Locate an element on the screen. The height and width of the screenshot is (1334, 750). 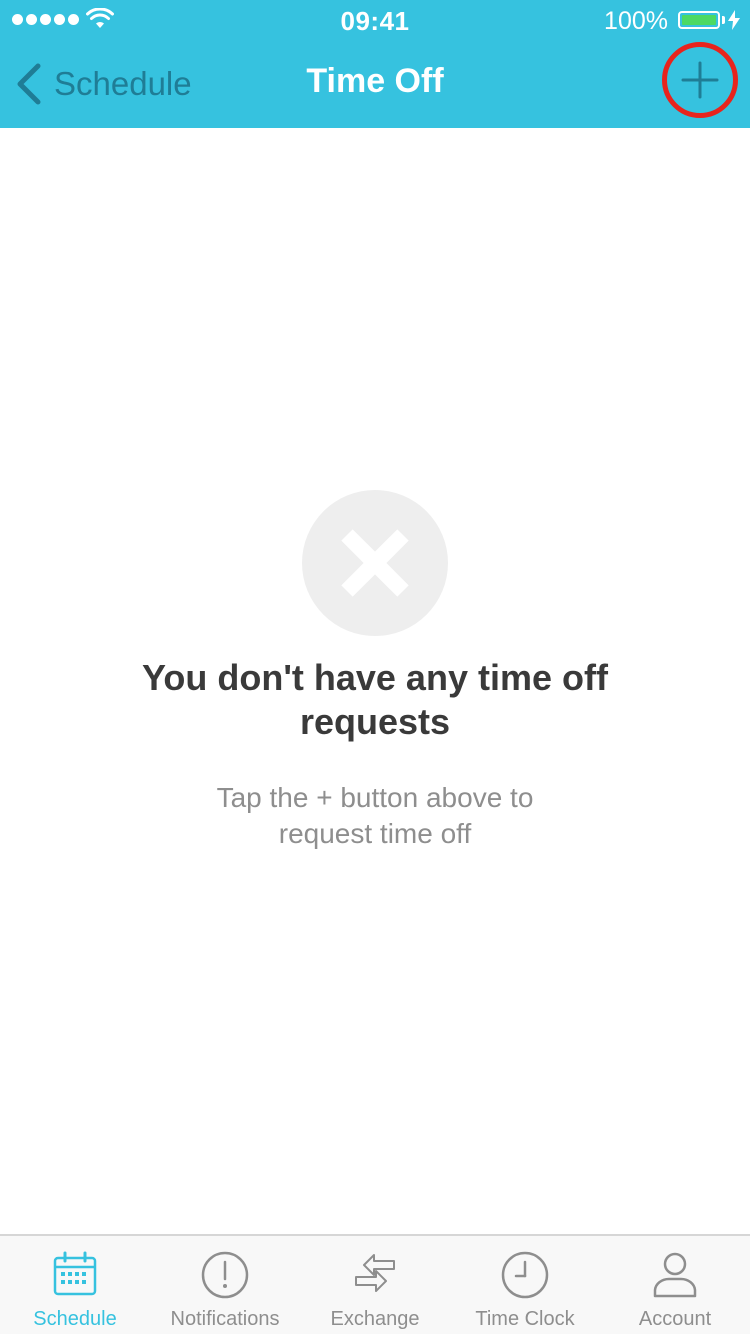
tab-label: Schedule is located at coordinates (75, 1319).